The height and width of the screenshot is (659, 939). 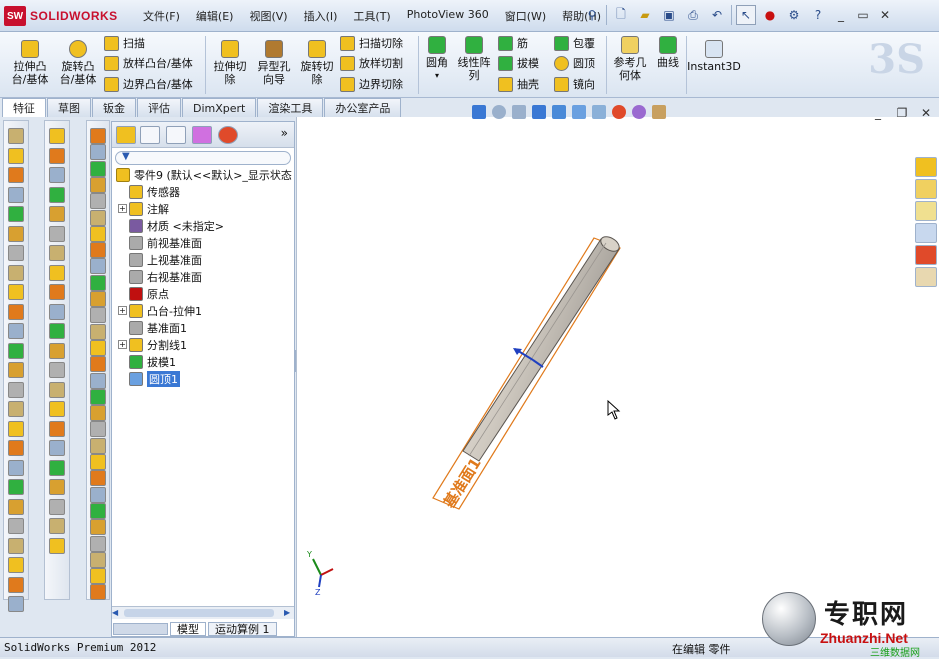 What do you see at coordinates (24, 107) in the screenshot?
I see `tab-features: 特征` at bounding box center [24, 107].